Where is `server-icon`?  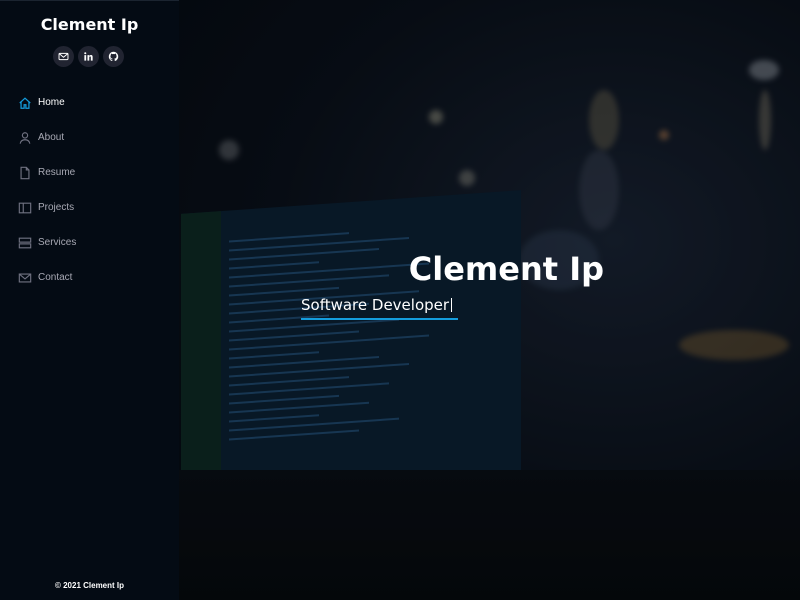 server-icon is located at coordinates (25, 243).